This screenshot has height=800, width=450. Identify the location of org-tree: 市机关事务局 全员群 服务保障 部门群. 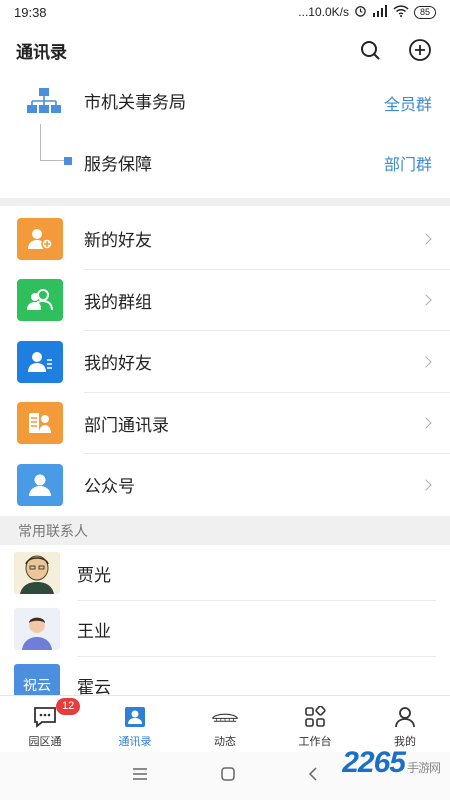
(225, 139).